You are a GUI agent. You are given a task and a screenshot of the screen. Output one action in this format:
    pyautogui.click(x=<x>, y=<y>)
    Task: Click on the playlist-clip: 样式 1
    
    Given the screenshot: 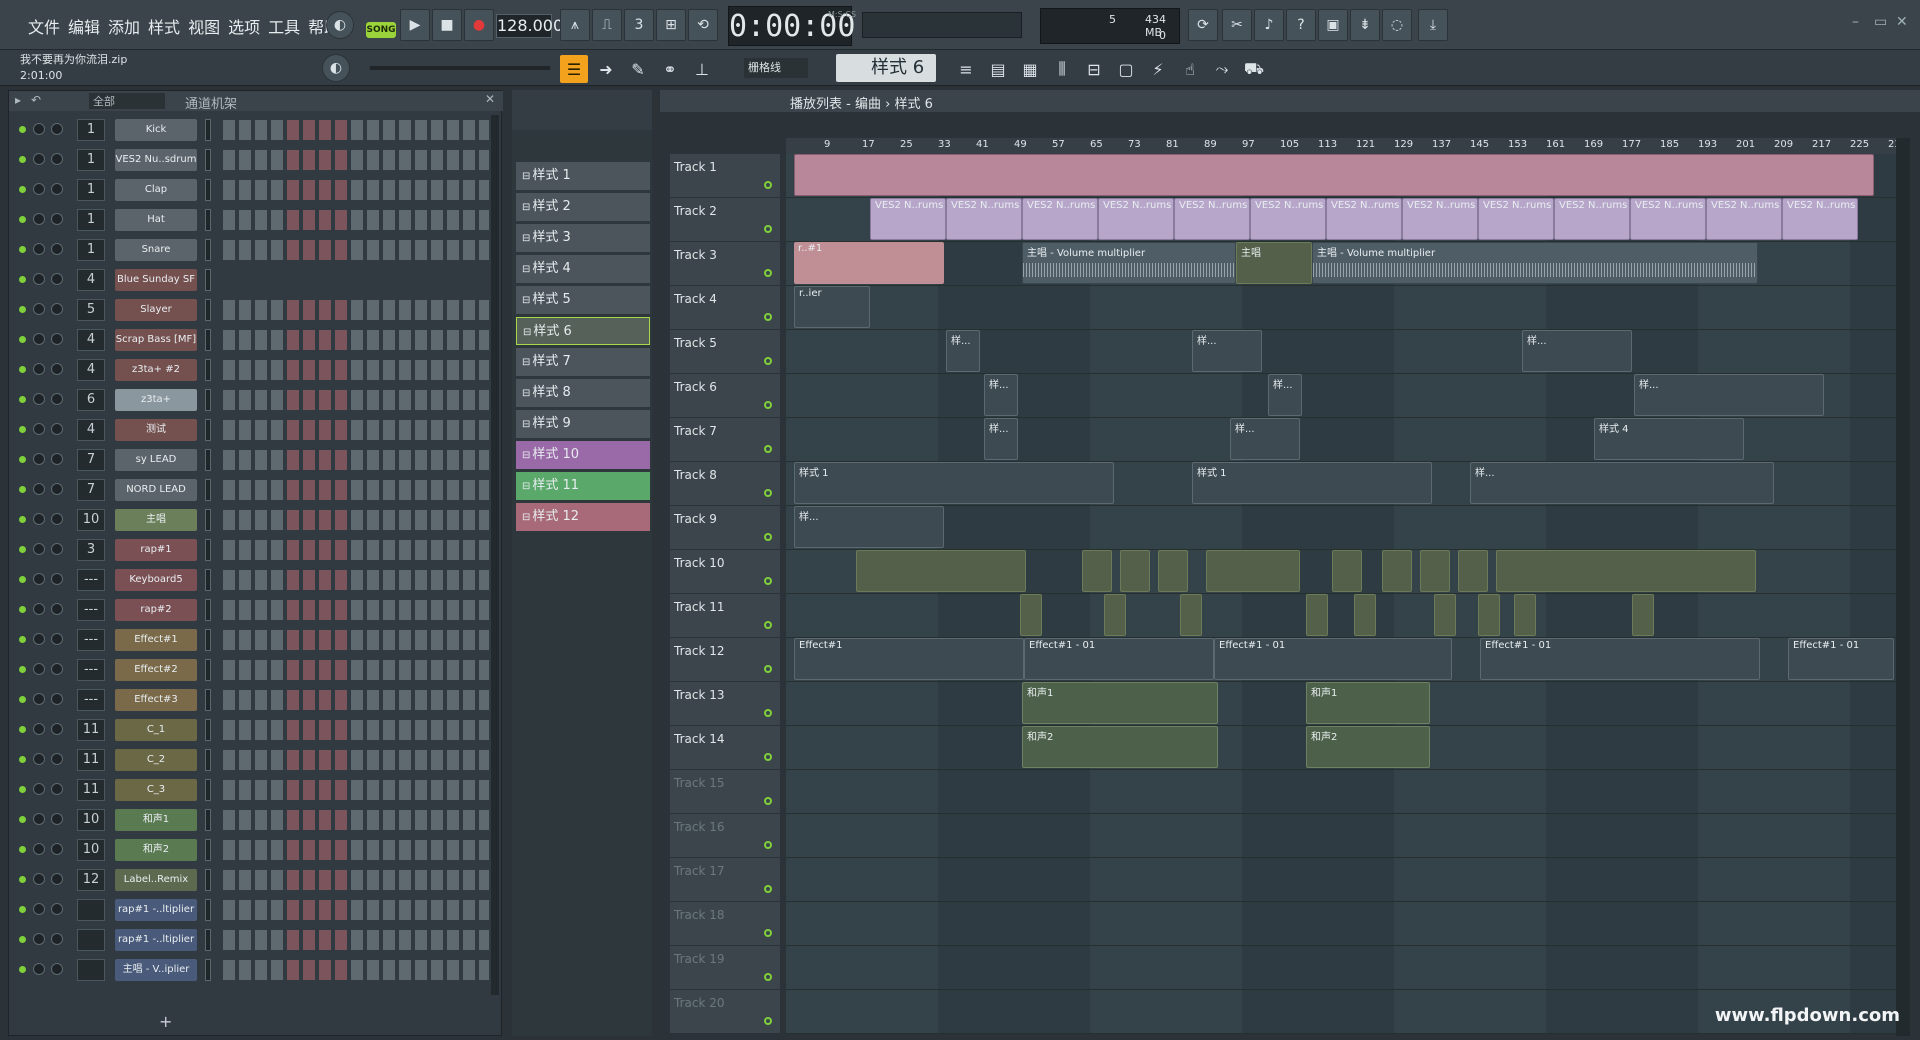 What is the action you would take?
    pyautogui.click(x=954, y=483)
    